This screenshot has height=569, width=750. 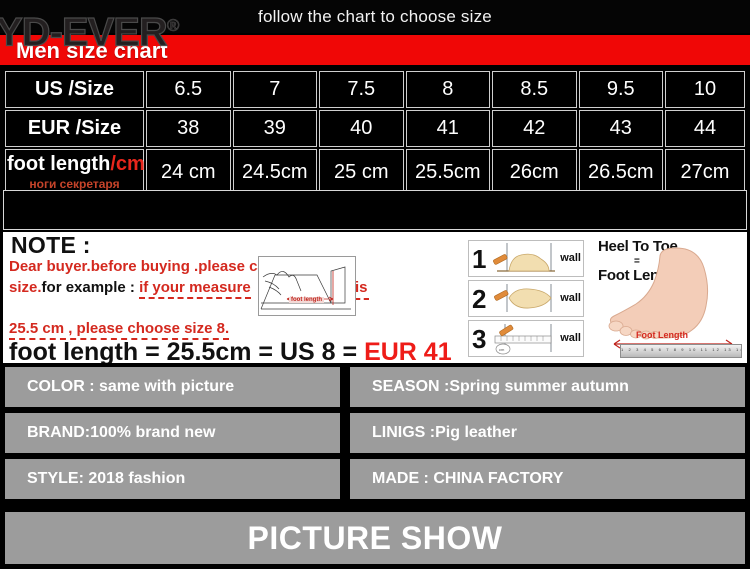 What do you see at coordinates (362, 299) in the screenshot?
I see `note-is-dash` at bounding box center [362, 299].